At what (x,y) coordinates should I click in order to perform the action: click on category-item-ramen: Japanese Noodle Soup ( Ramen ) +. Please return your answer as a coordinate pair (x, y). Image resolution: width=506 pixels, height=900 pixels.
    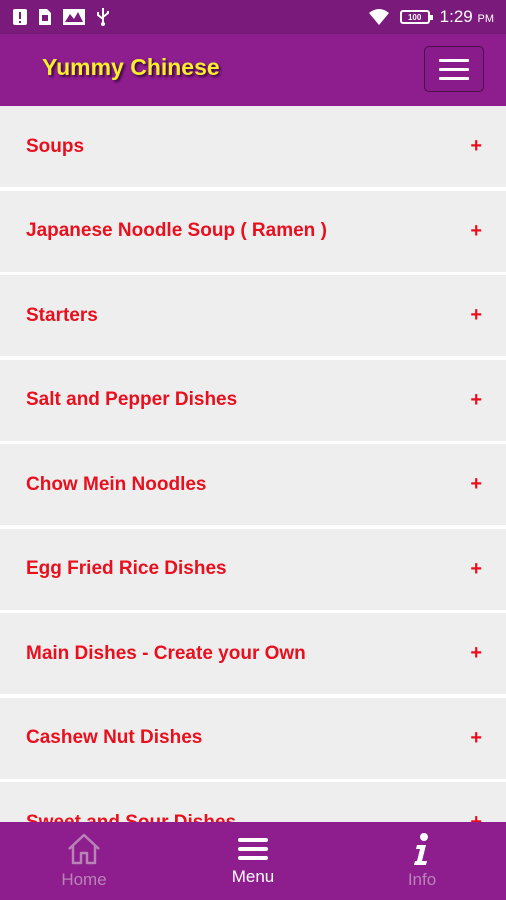
    Looking at the image, I should click on (253, 231).